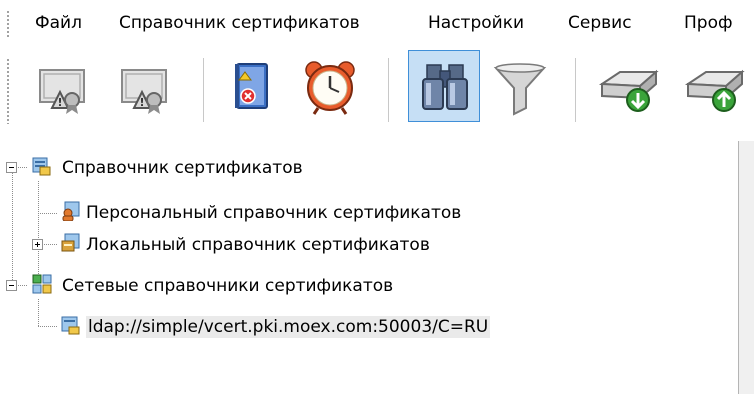  I want to click on toolbar-button-crl, so click(251, 86).